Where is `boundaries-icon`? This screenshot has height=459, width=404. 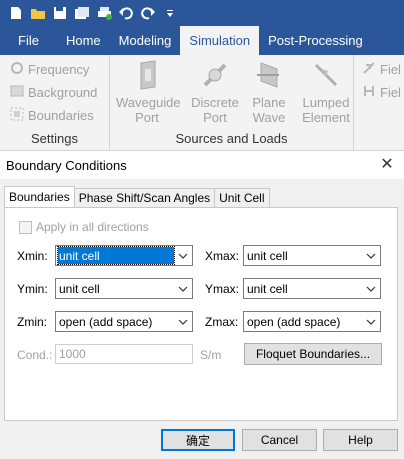
boundaries-icon is located at coordinates (17, 115).